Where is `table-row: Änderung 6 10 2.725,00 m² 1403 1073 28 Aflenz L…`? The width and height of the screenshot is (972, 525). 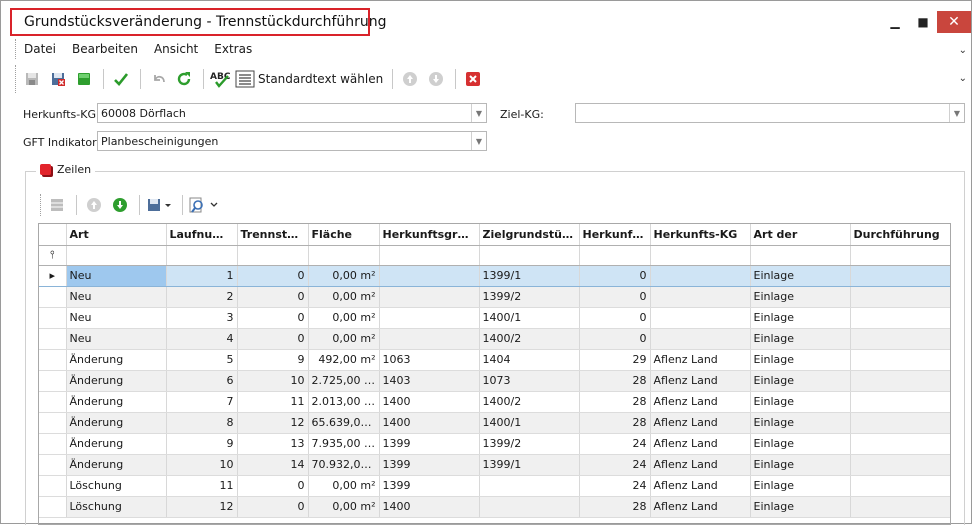 table-row: Änderung 6 10 2.725,00 m² 1403 1073 28 Aflenz L… is located at coordinates (494, 381).